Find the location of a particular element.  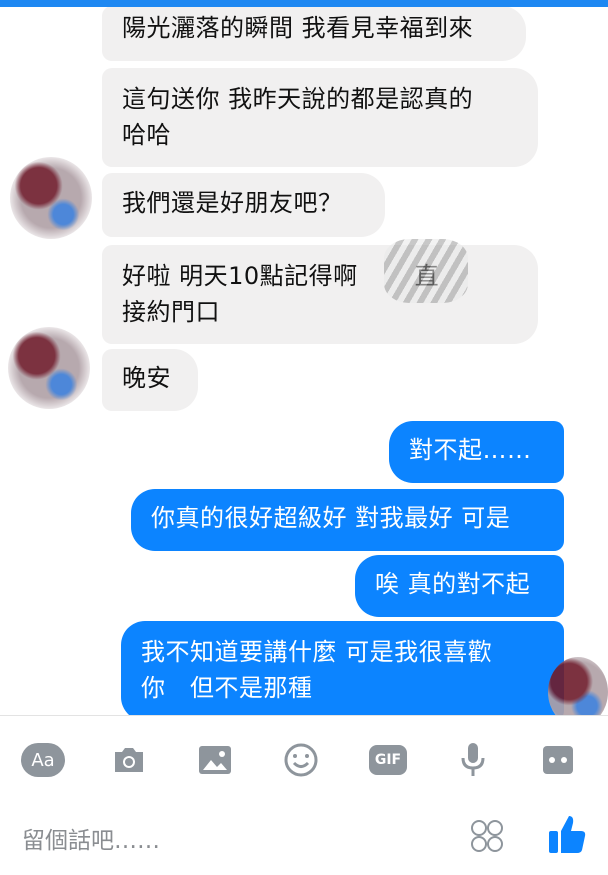

gif-button: GIF is located at coordinates (388, 760).